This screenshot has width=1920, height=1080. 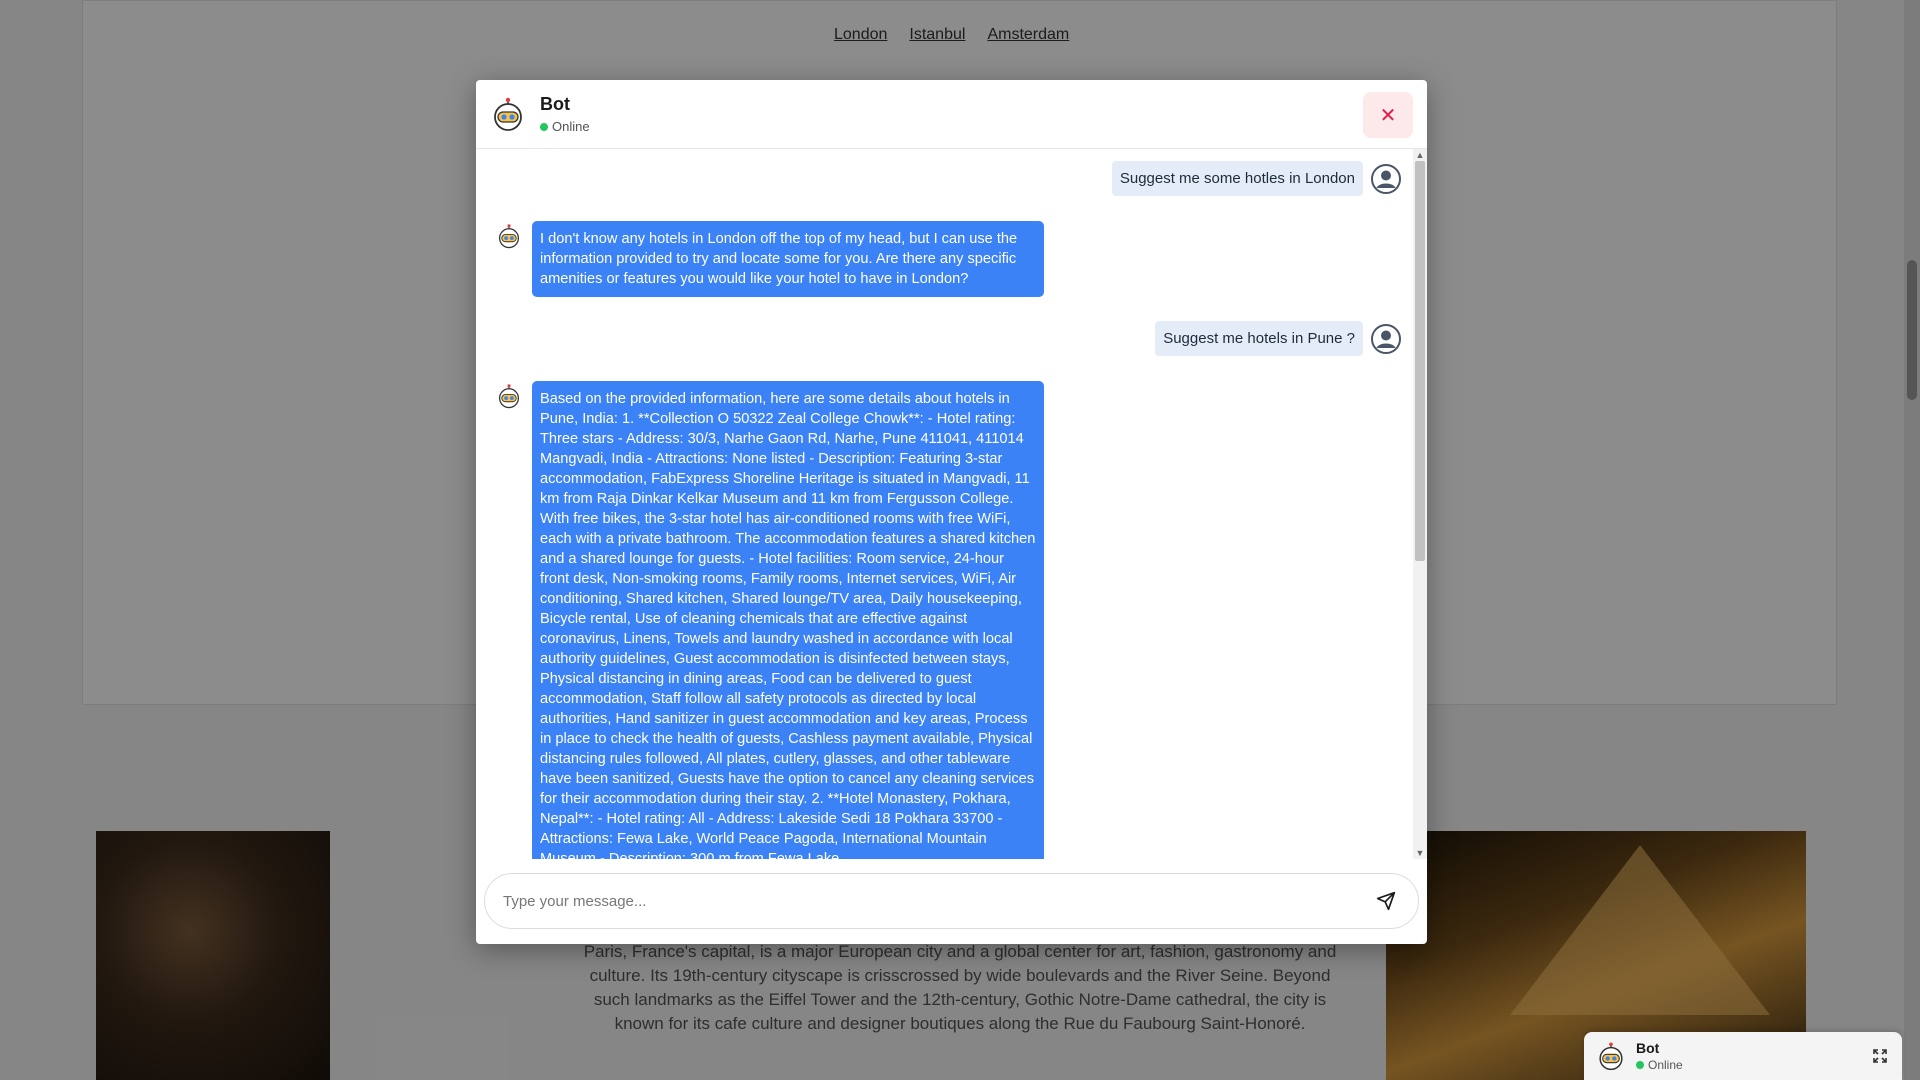 What do you see at coordinates (571, 126) in the screenshot?
I see `status-label: Online` at bounding box center [571, 126].